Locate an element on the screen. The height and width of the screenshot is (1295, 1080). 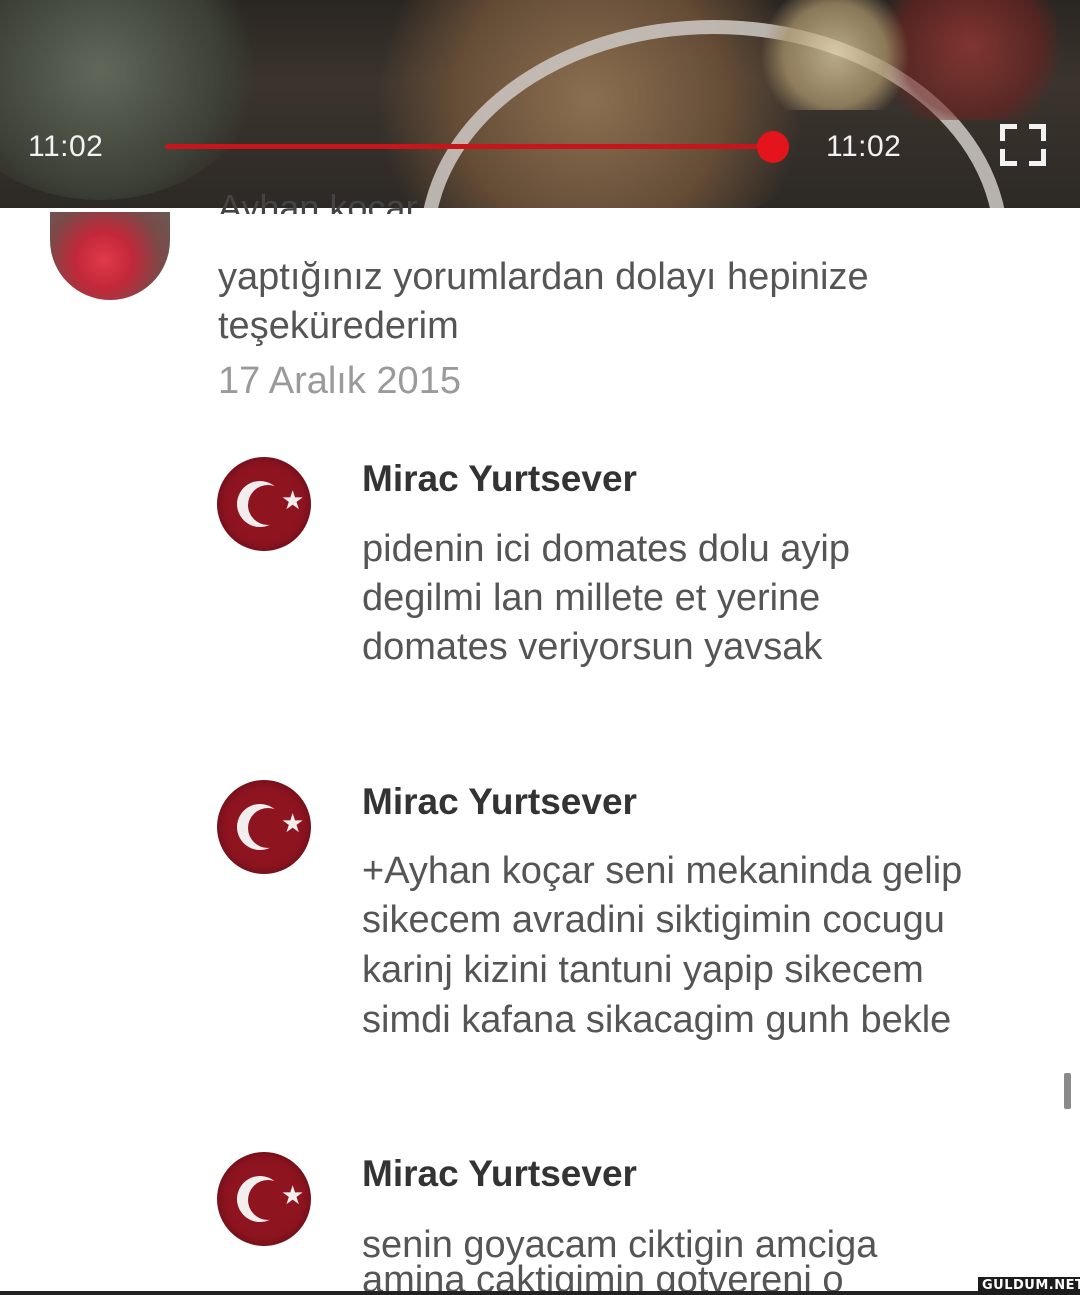
seek-handle is located at coordinates (773, 147).